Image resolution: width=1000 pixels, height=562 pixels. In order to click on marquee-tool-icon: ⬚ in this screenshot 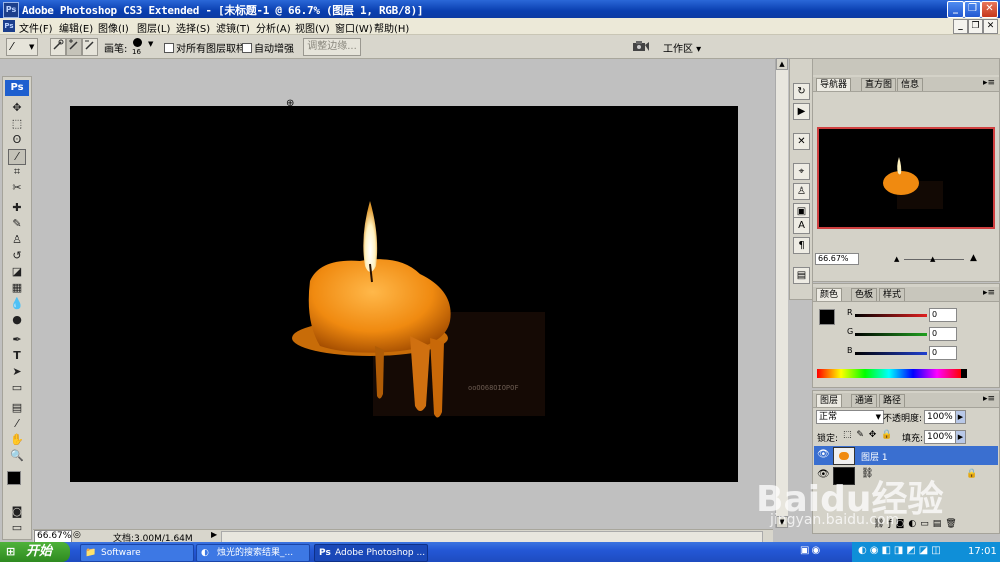, I will do `click(17, 124)`.